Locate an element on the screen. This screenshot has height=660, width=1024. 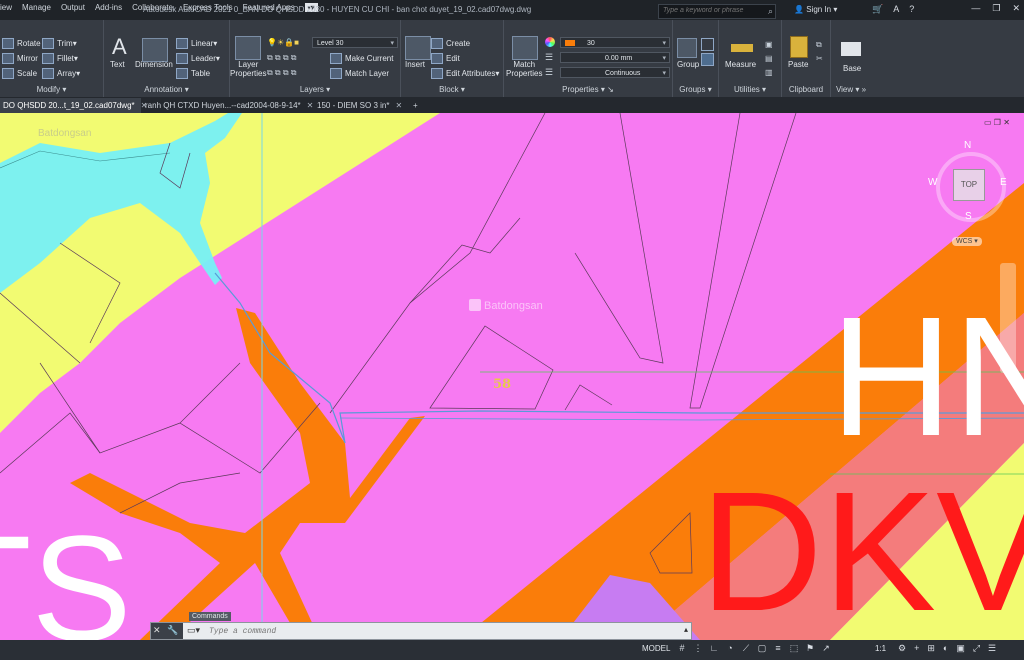
viewcube-north: N is located at coordinates (967, 145).